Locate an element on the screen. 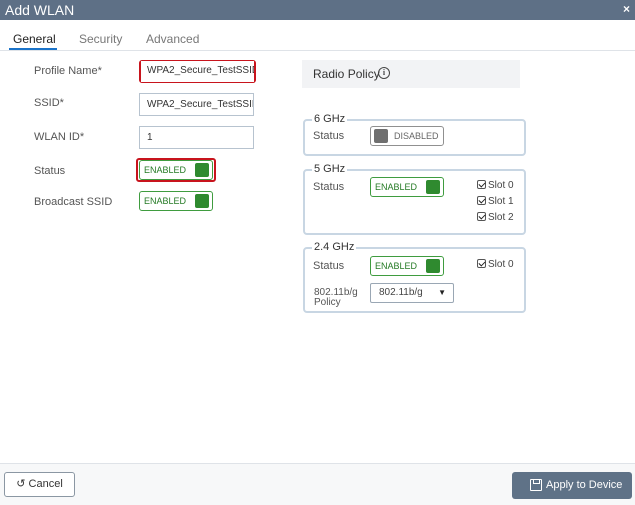 Image resolution: width=635 pixels, height=505 pixels. wlan-id-input: 1 is located at coordinates (196, 137).